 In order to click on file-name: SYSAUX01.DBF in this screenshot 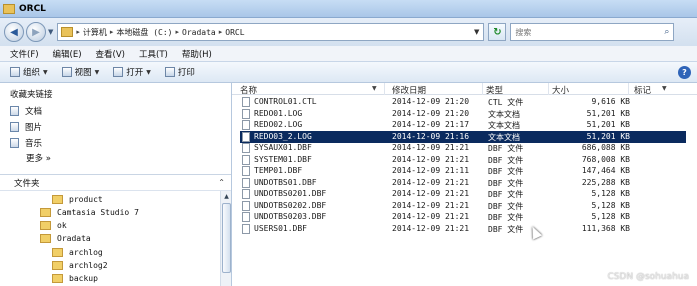, I will do `click(283, 147)`.